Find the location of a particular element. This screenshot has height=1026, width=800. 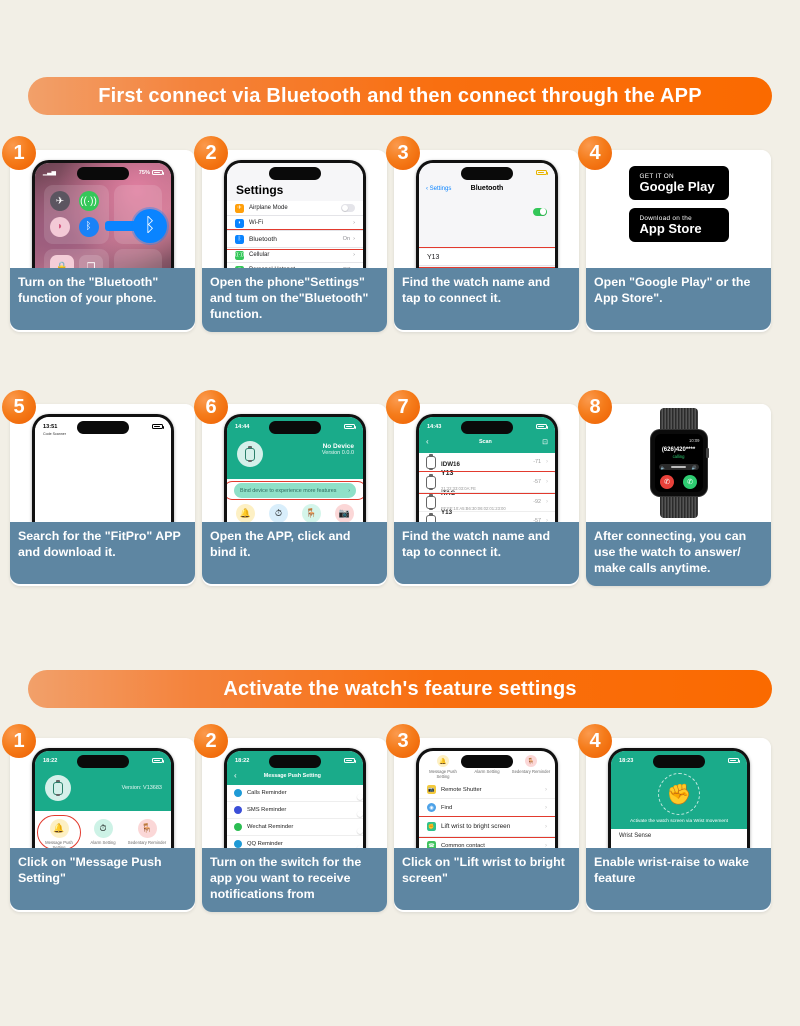

banner-text: Activate the watch's feature settings is located at coordinates (400, 688).